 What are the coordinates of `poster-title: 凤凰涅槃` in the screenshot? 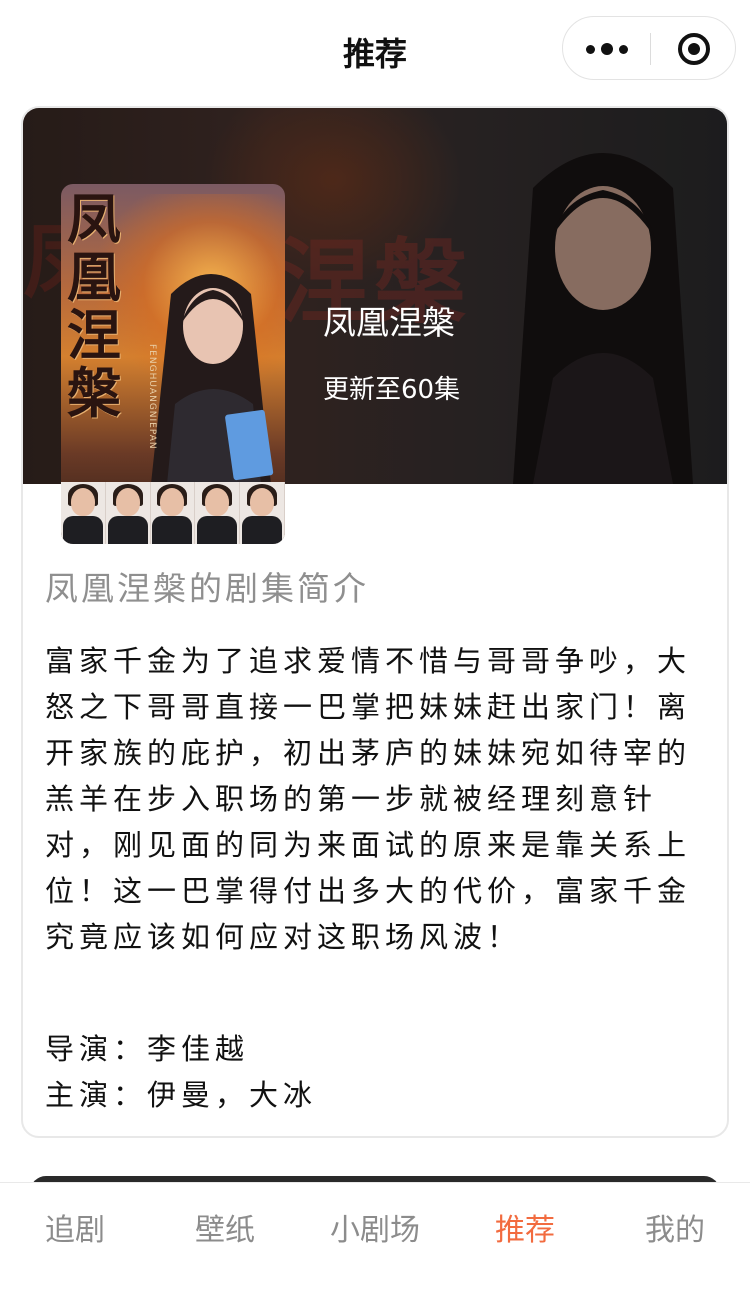 It's located at (94, 306).